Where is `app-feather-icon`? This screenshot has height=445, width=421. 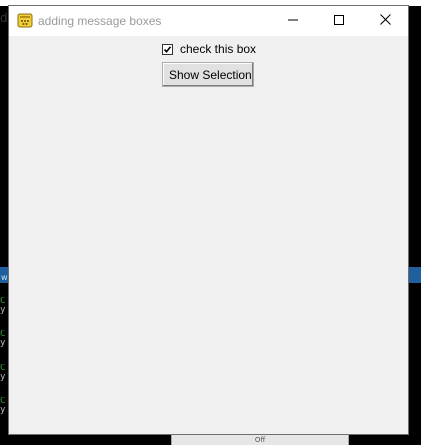
app-feather-icon is located at coordinates (25, 20).